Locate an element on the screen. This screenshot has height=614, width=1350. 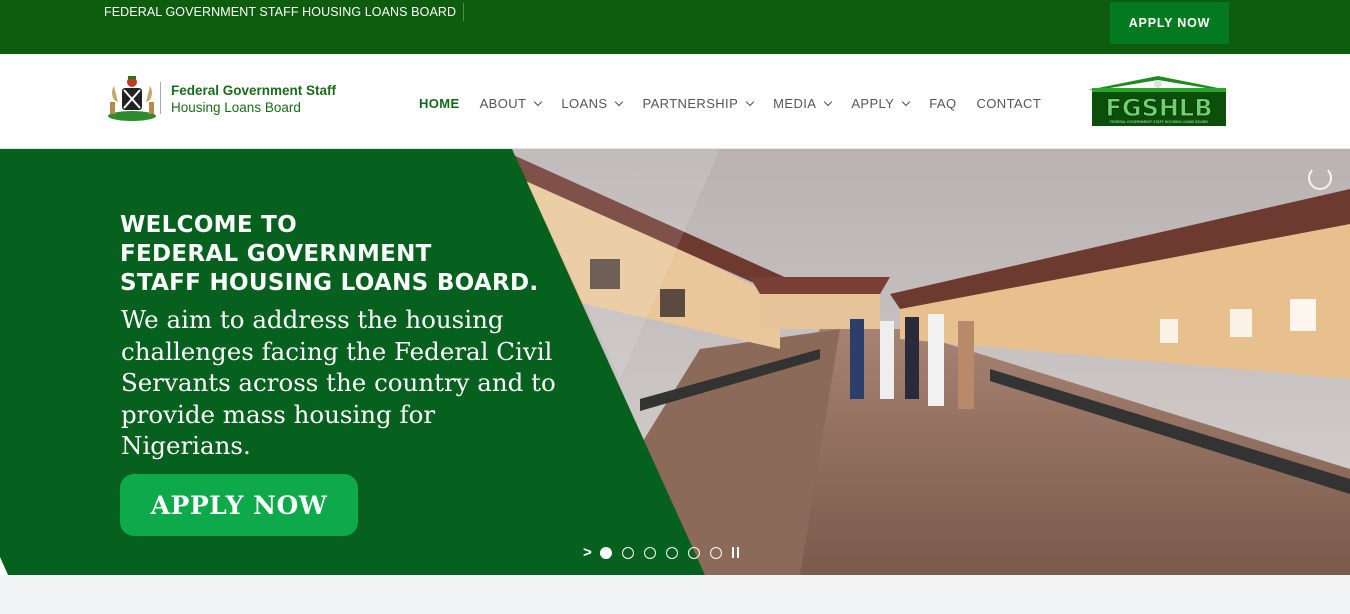
nav-item-media: MEDIA is located at coordinates (803, 103).